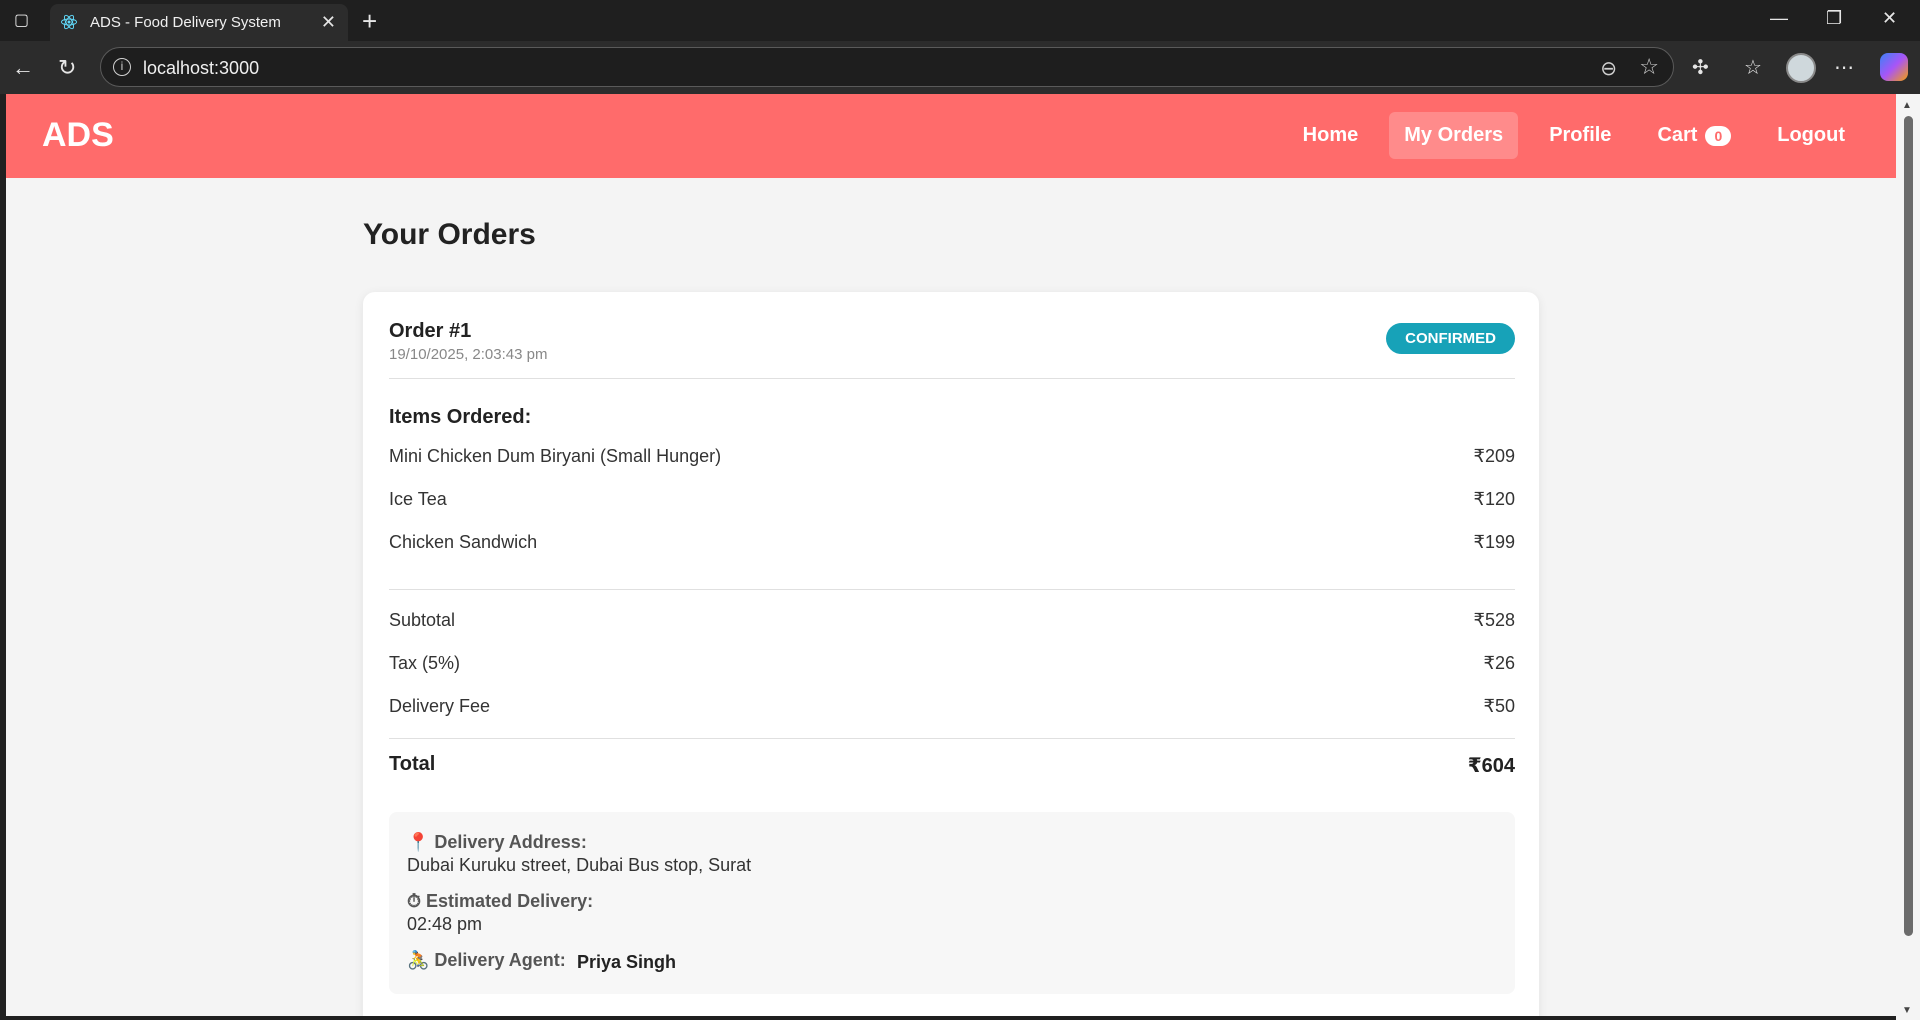  Describe the element at coordinates (23, 68) in the screenshot. I see `back-icon: ←` at that location.